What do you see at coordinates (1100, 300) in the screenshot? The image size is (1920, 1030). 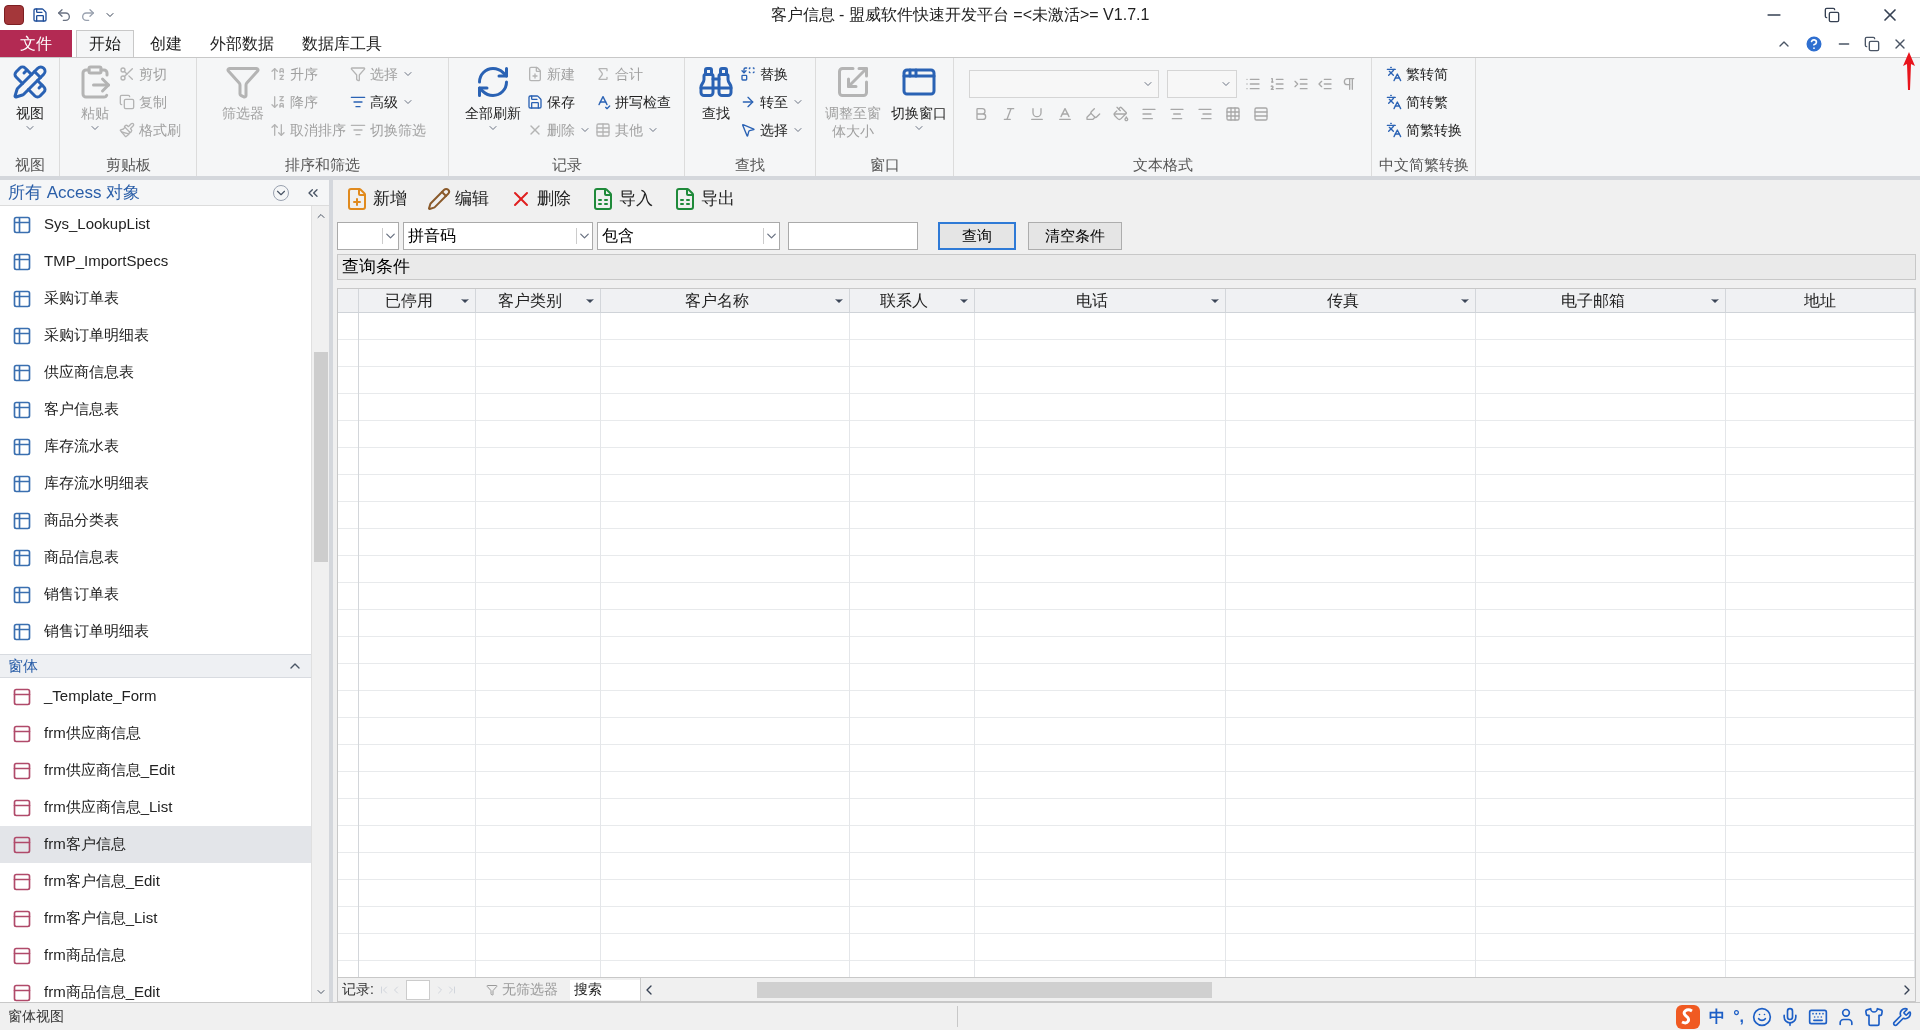 I see `column-header: 电话` at bounding box center [1100, 300].